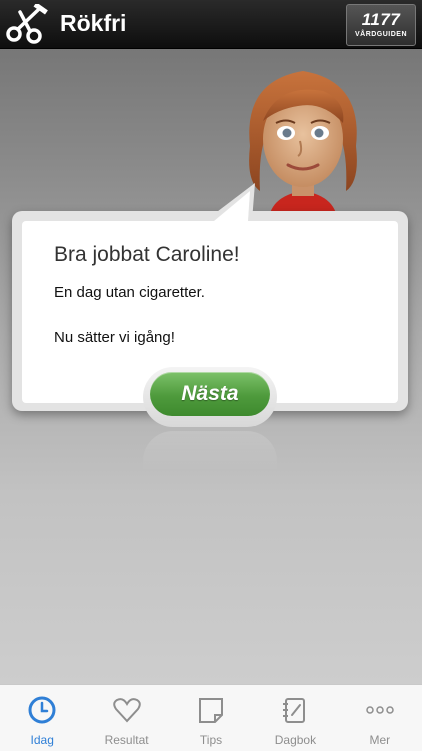 The image size is (422, 751). I want to click on tab-label: Idag, so click(42, 740).